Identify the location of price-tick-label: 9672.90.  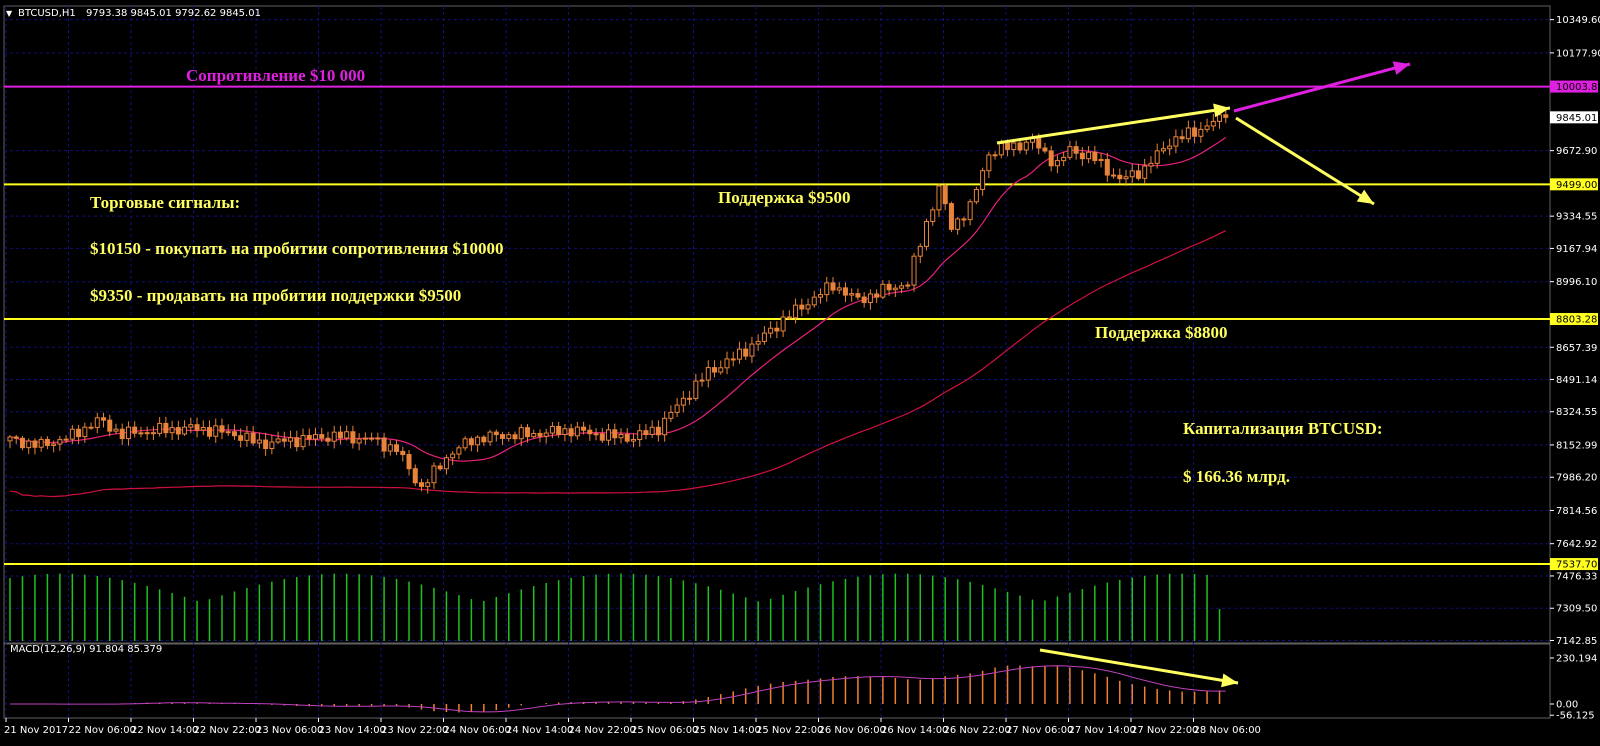
(1576, 151).